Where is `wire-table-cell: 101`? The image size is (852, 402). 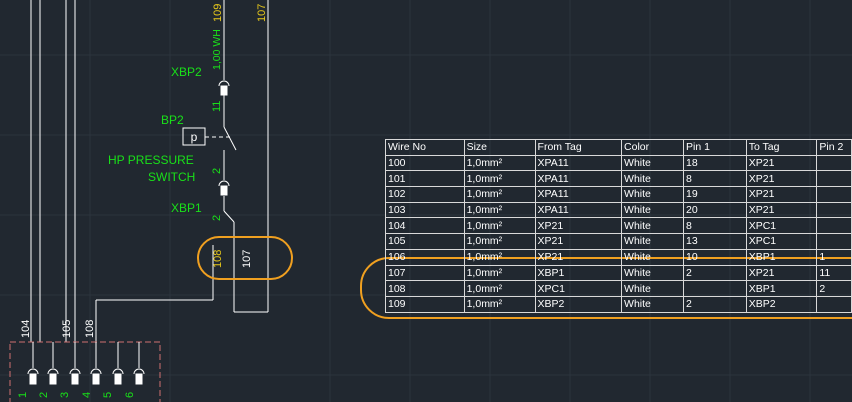 wire-table-cell: 101 is located at coordinates (425, 179).